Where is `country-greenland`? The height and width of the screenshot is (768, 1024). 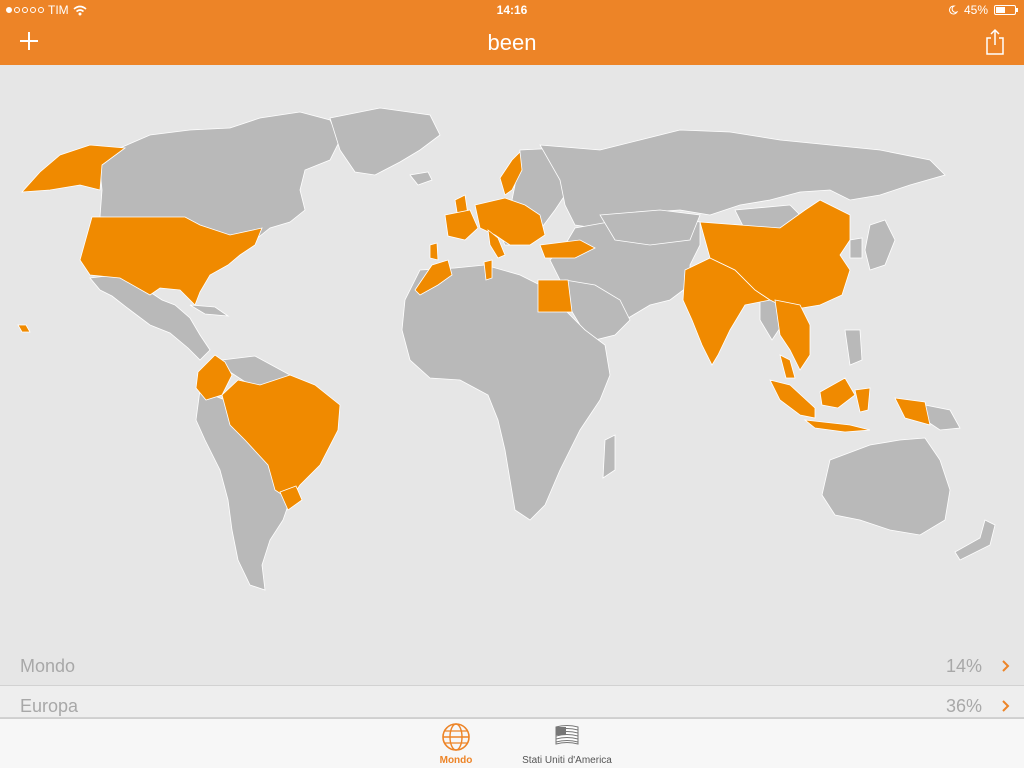 country-greenland is located at coordinates (385, 141).